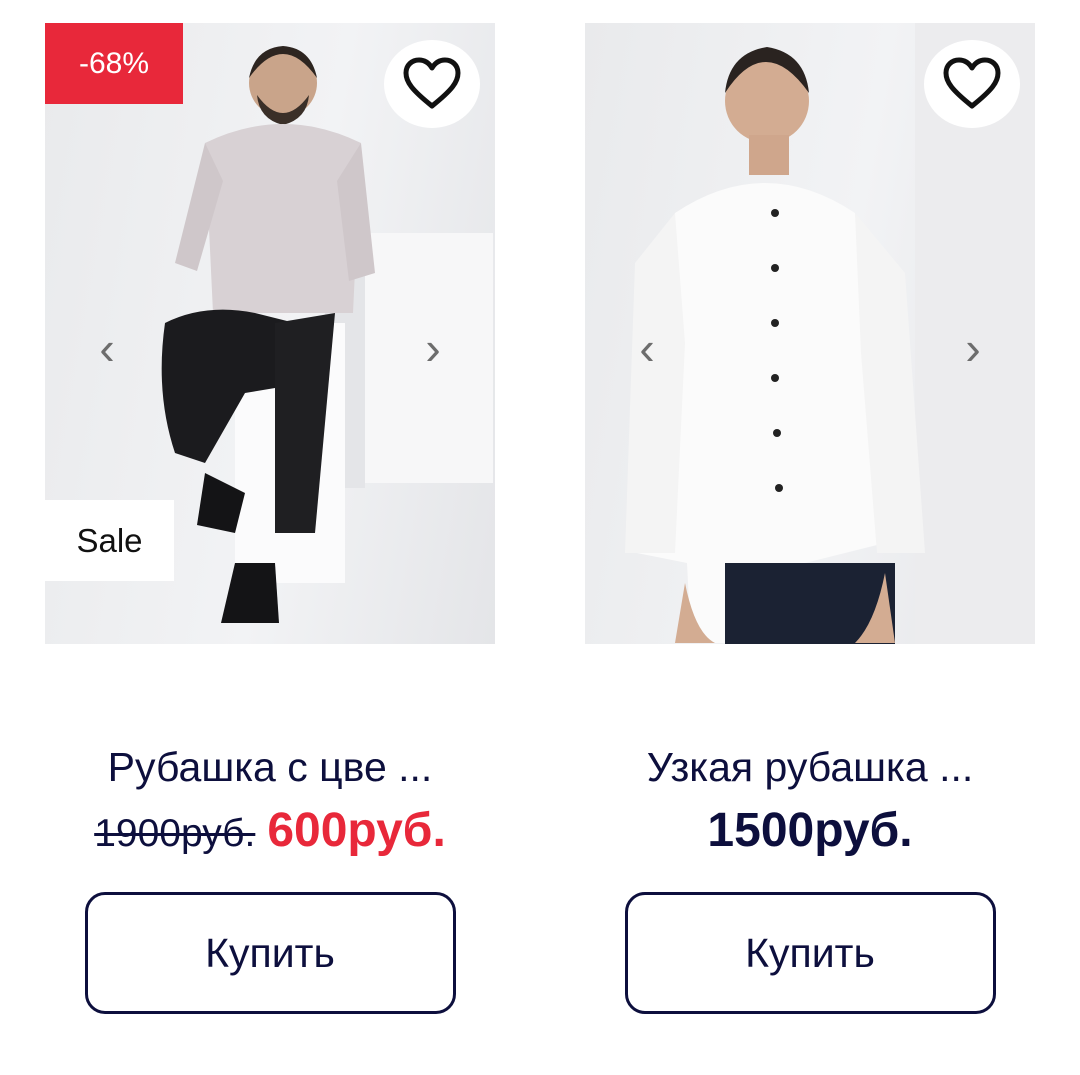 The image size is (1080, 1075). What do you see at coordinates (114, 63) in the screenshot?
I see `discount-badge: -68%` at bounding box center [114, 63].